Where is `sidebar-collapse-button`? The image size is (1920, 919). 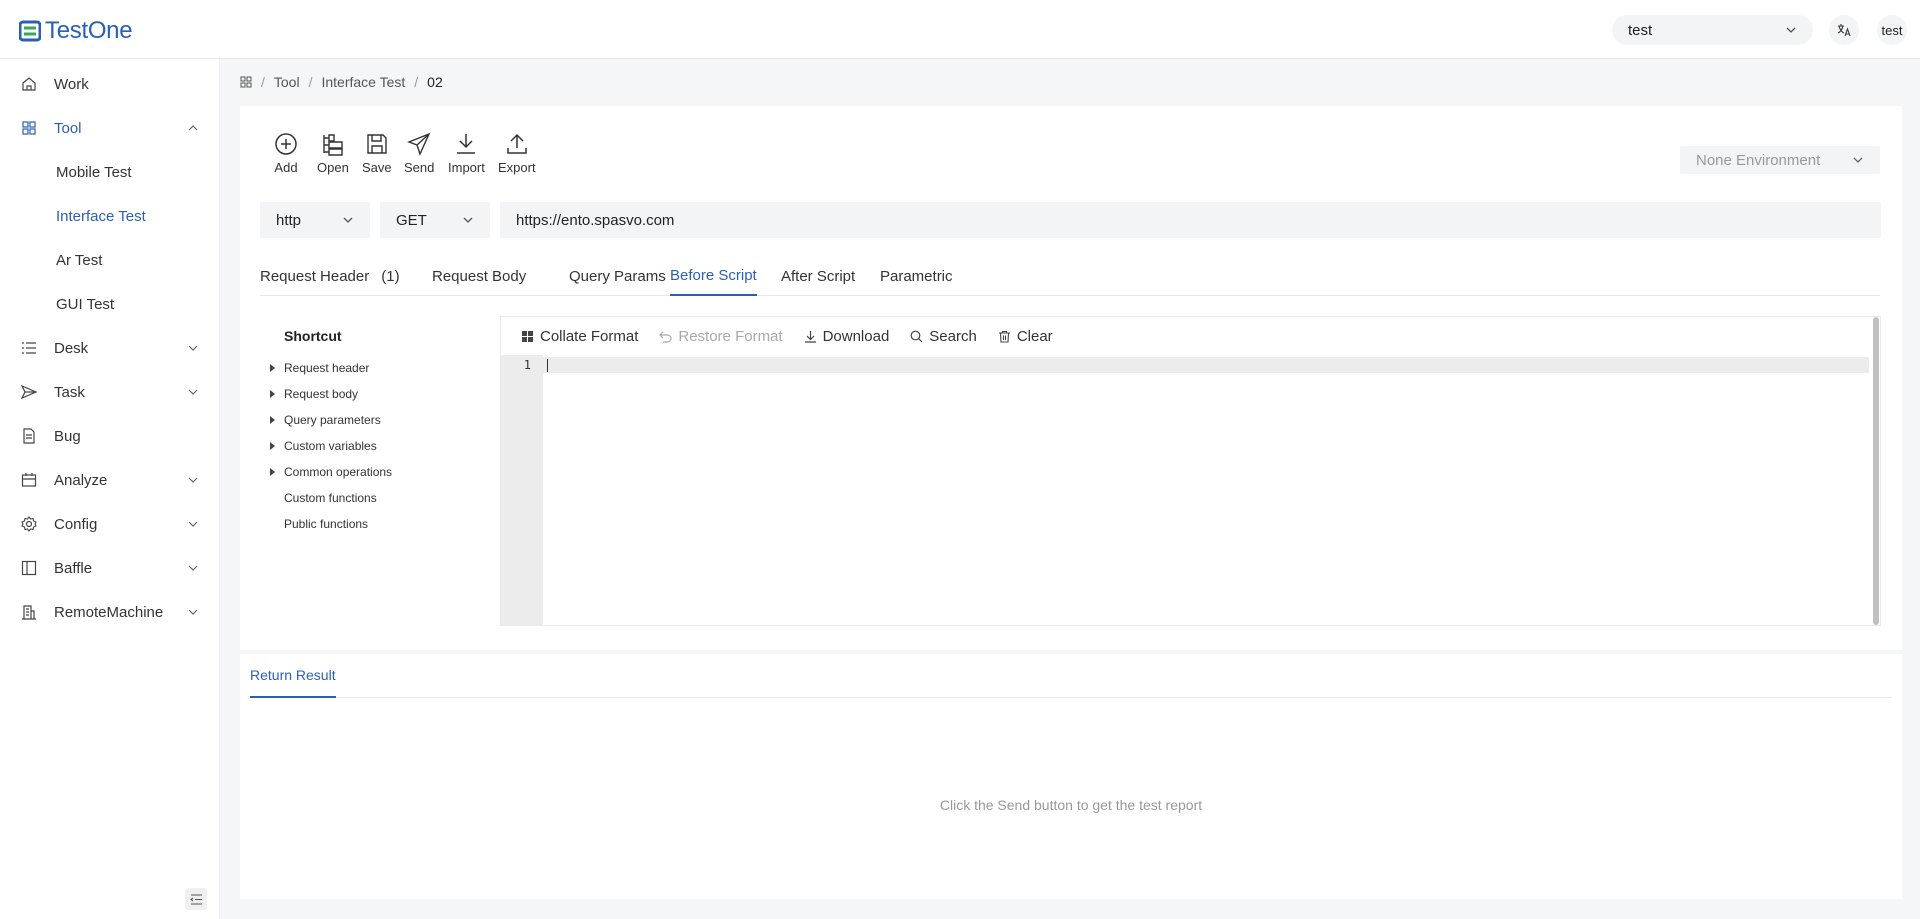 sidebar-collapse-button is located at coordinates (196, 899).